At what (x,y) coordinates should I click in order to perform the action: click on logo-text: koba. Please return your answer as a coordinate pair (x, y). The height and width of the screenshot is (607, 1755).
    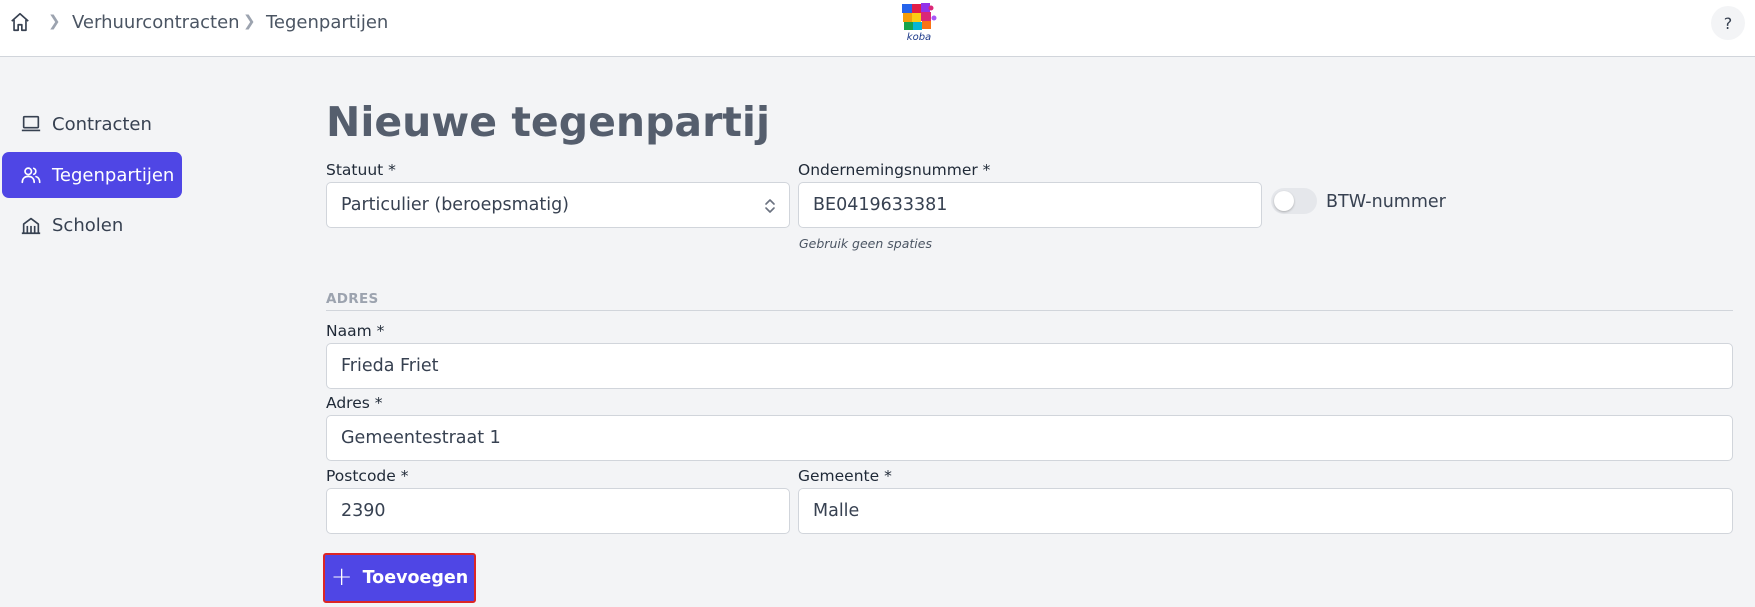
    Looking at the image, I should click on (919, 37).